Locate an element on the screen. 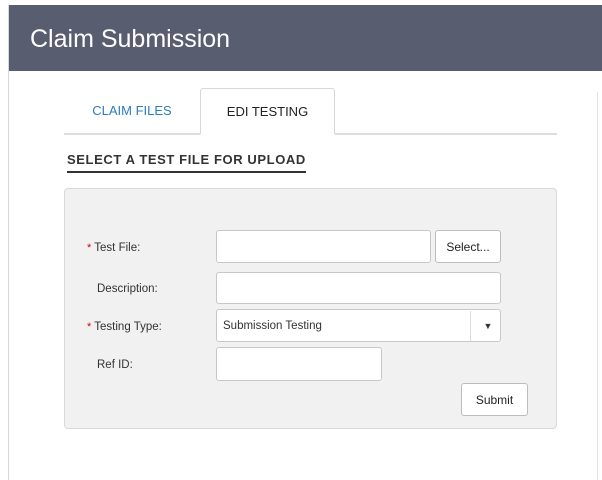 This screenshot has height=480, width=602. panel-header: Claim Submission is located at coordinates (305, 38).